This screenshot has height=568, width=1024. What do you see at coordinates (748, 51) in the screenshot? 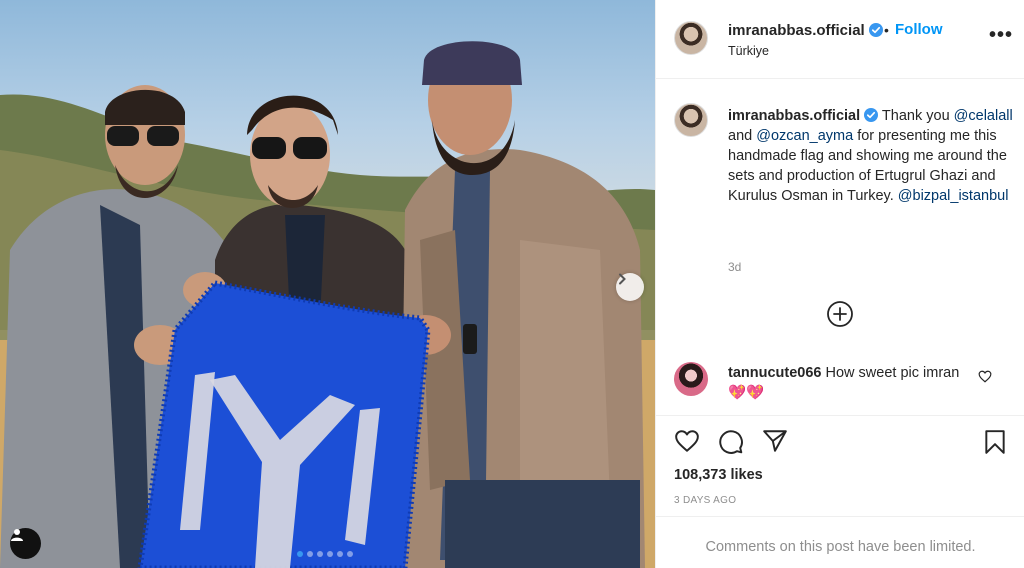
I see `post-location: Türkiye` at bounding box center [748, 51].